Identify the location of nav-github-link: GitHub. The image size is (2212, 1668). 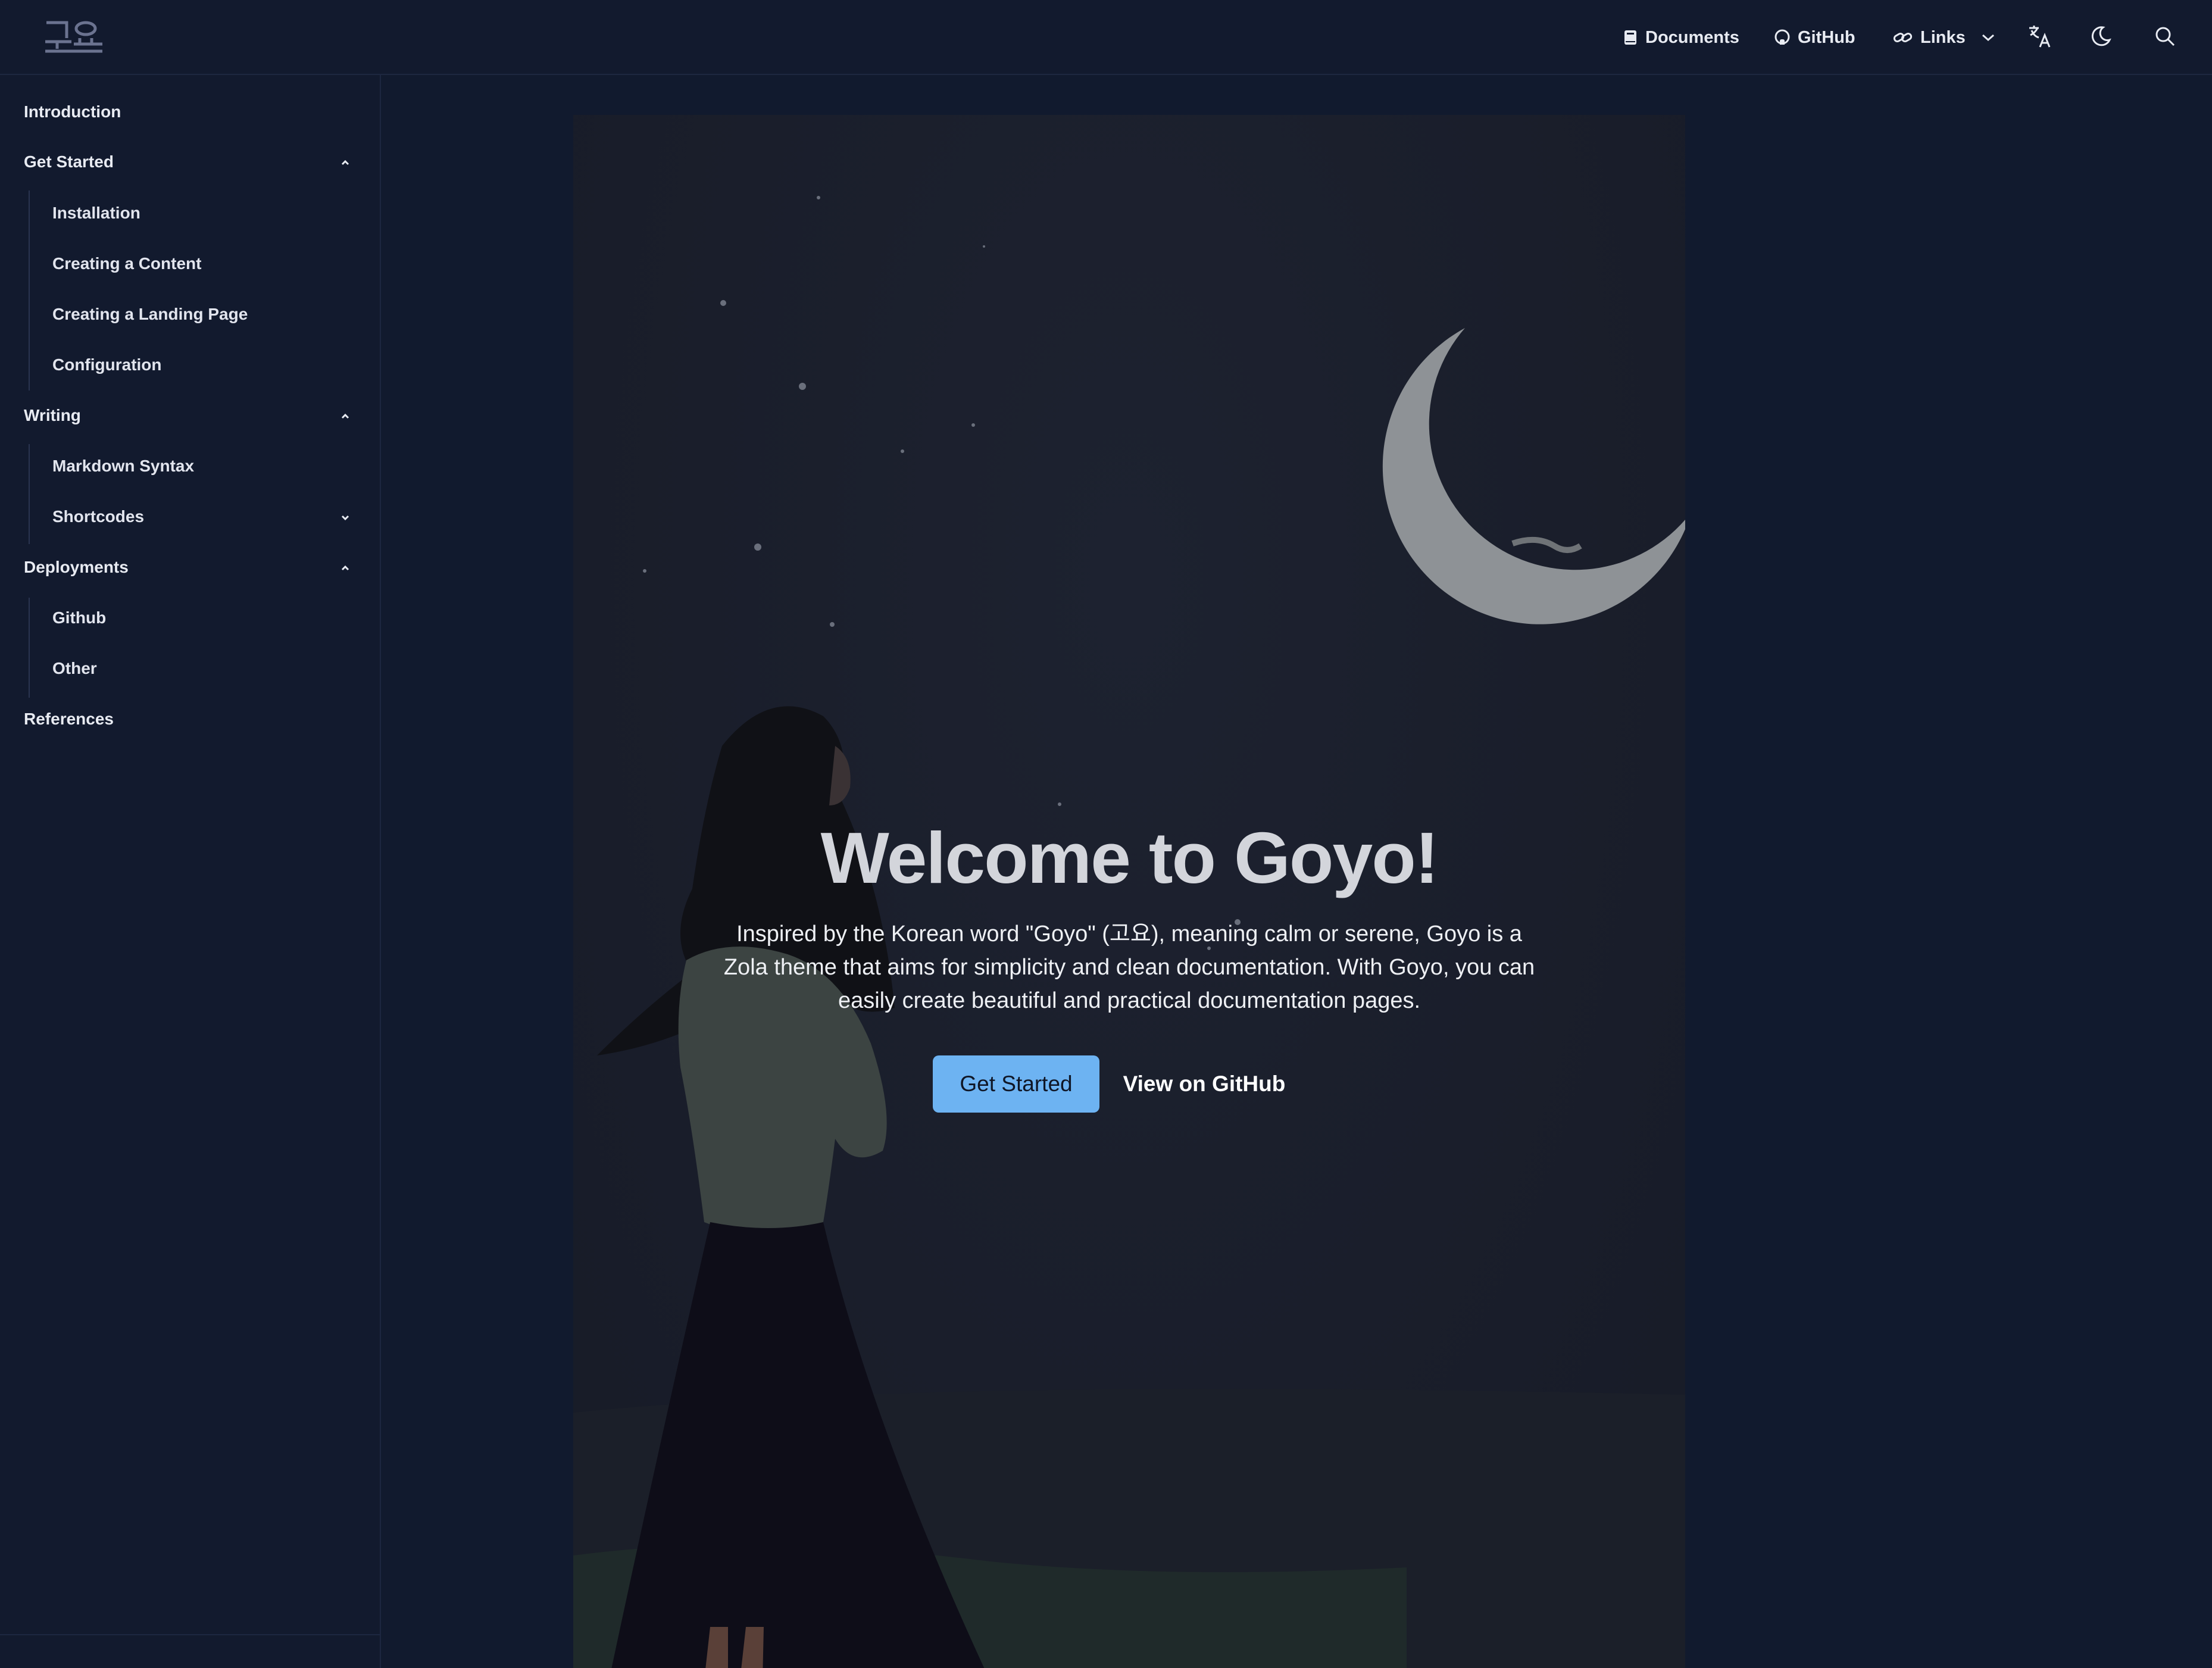
(1814, 37).